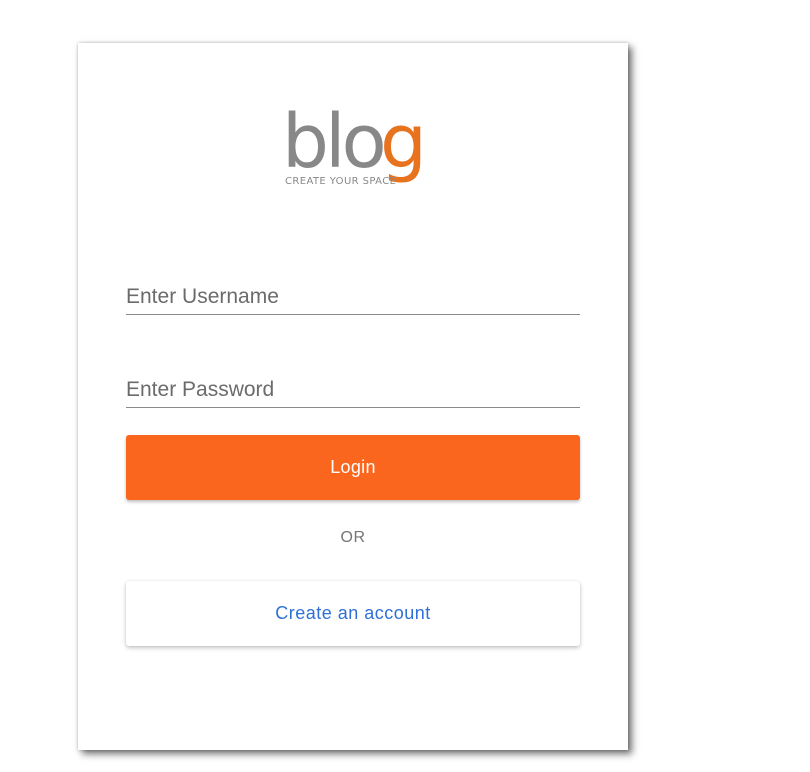 The image size is (810, 772). I want to click on logo-wordmark-accent: g, so click(402, 147).